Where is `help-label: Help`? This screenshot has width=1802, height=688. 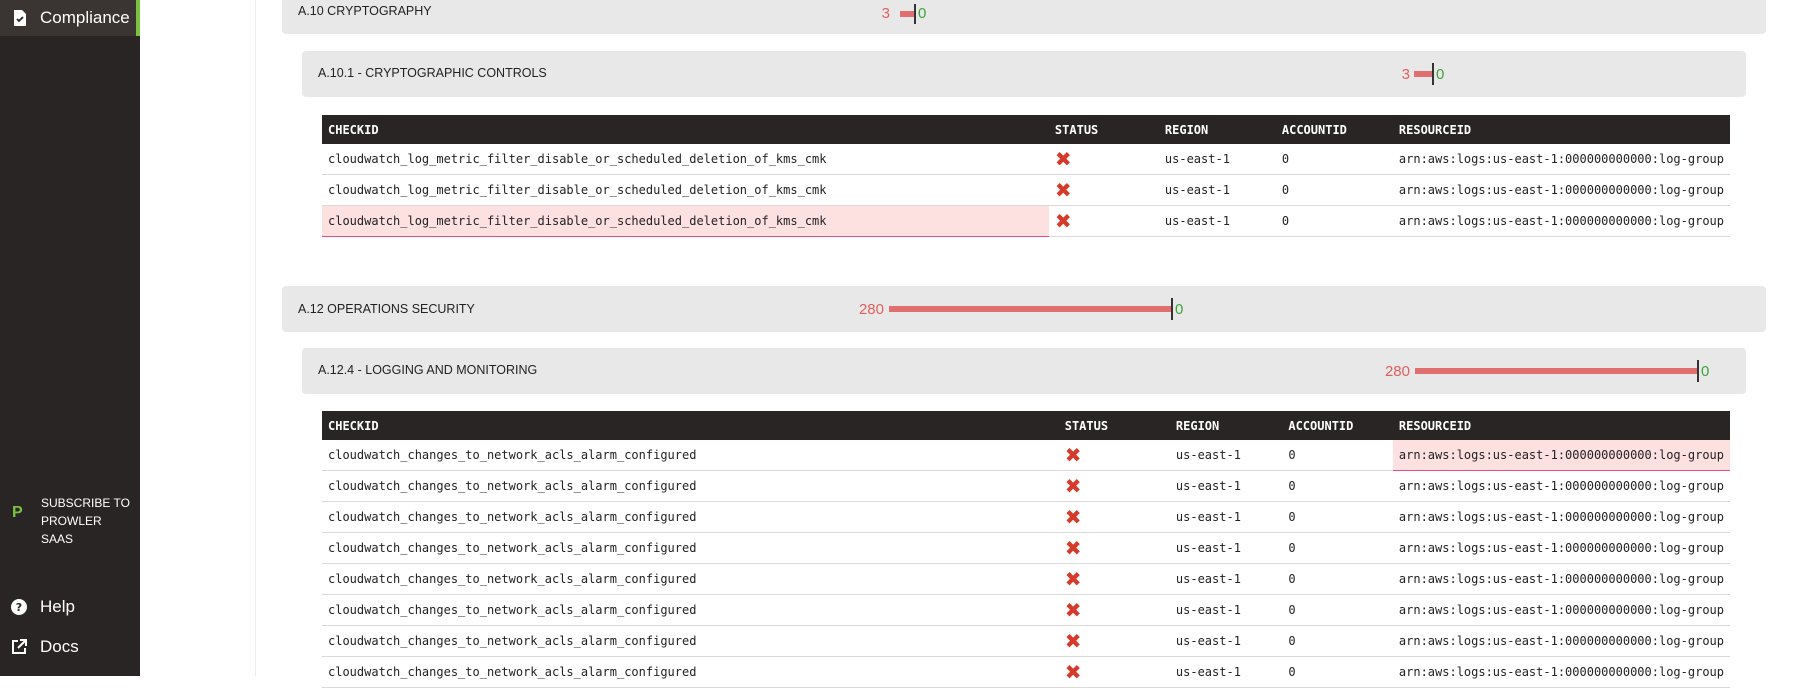
help-label: Help is located at coordinates (57, 606).